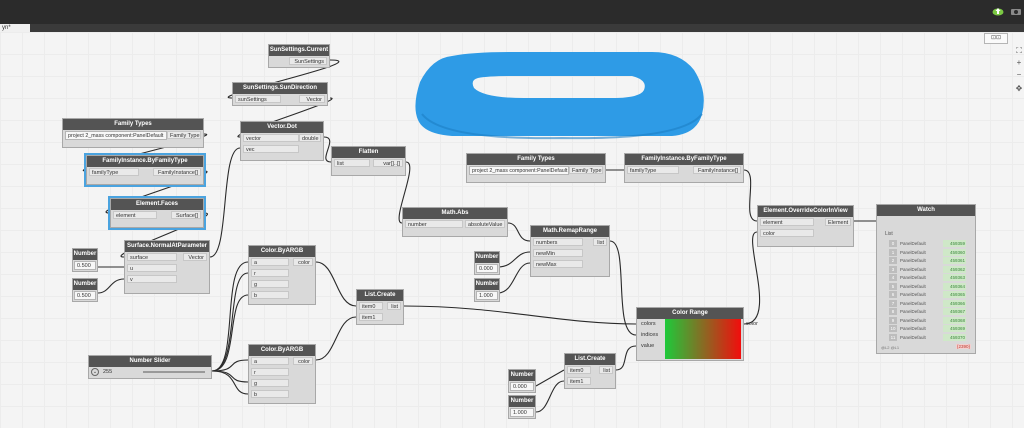 The image size is (1024, 428). I want to click on node-element-faces: Element.Faces element Surface[], so click(157, 213).